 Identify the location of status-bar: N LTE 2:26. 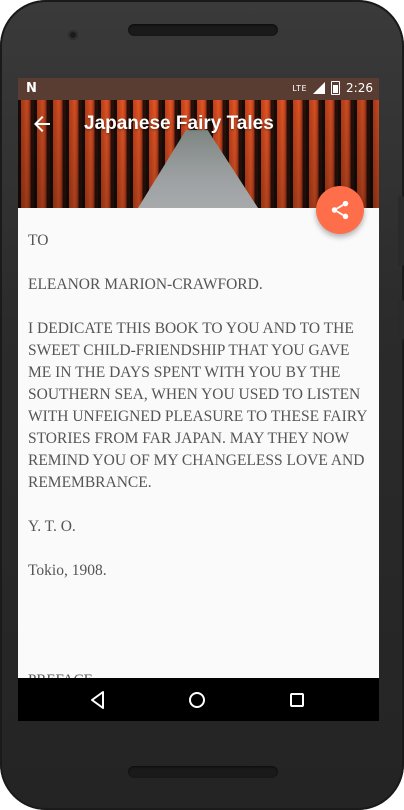
(198, 89).